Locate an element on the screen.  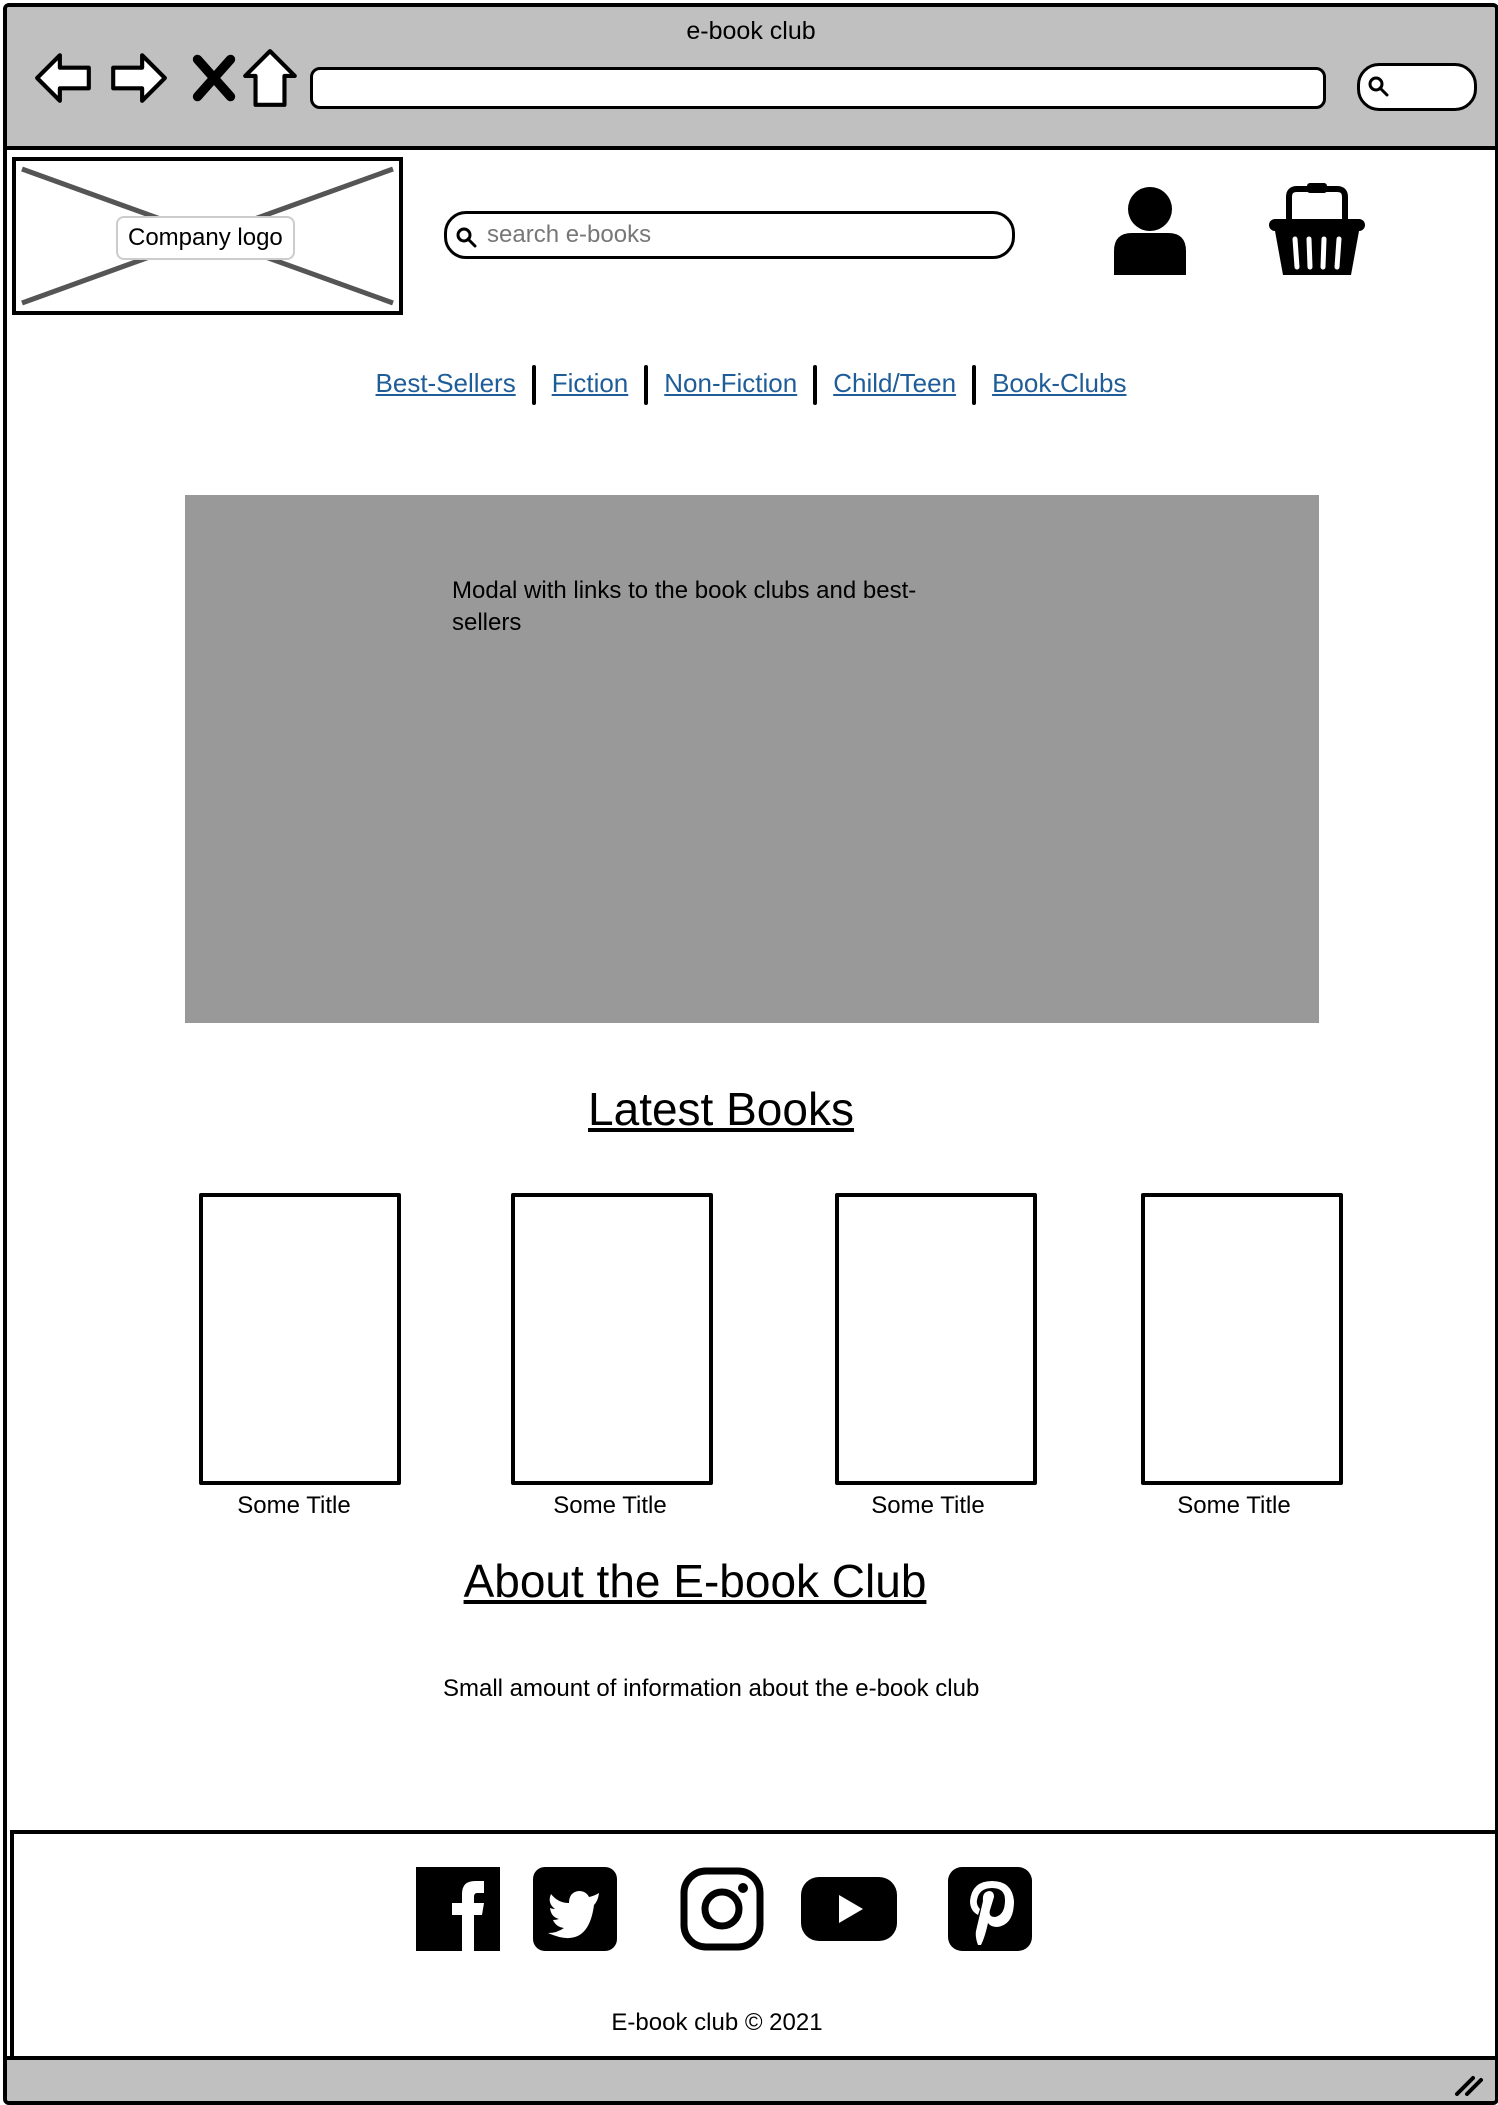
browser-titlebar: e-book club is located at coordinates (751, 78).